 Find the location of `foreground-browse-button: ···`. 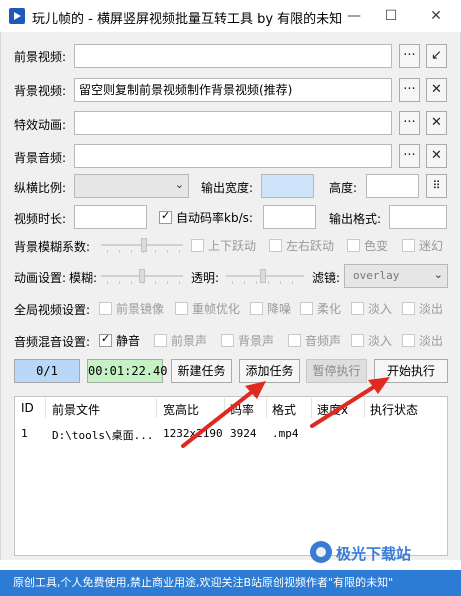

foreground-browse-button: ··· is located at coordinates (409, 56).